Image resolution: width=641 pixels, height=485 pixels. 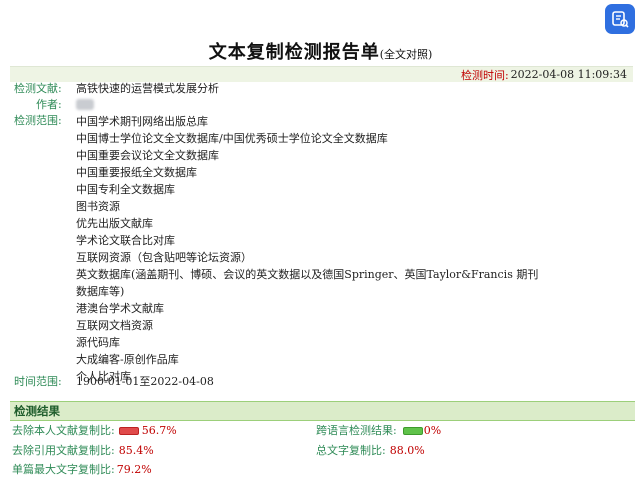 What do you see at coordinates (63, 430) in the screenshot?
I see `exclude-self-label: 去除本人文献复制比:` at bounding box center [63, 430].